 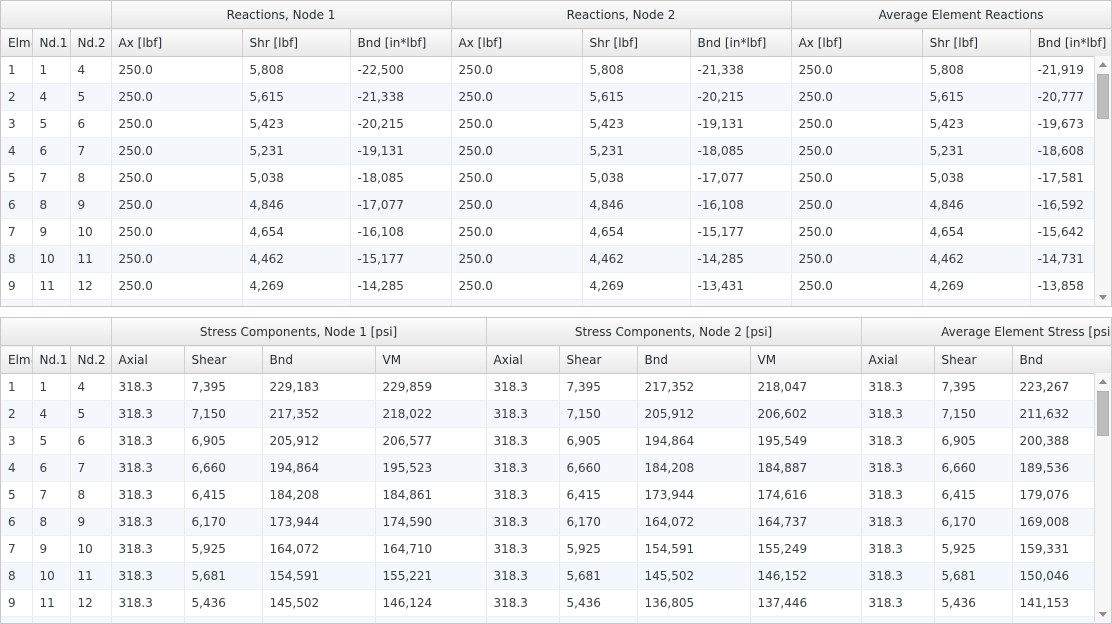 I want to click on table-cell: 5,423, so click(x=296, y=124).